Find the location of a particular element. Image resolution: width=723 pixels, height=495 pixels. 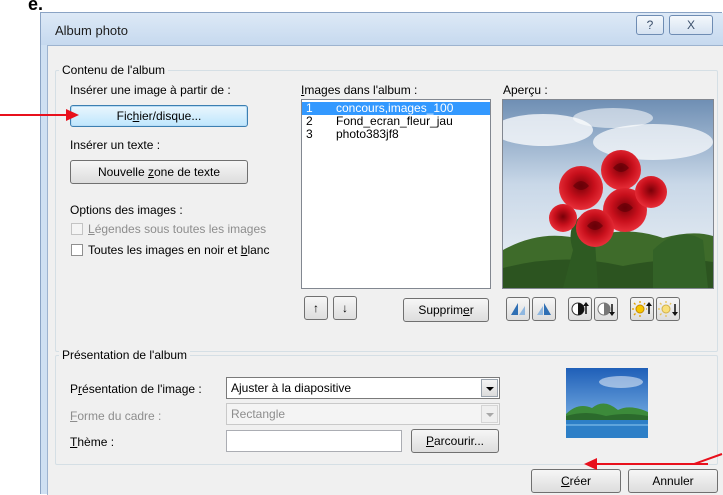

bw-text-a: Toutes les images en noir et is located at coordinates (164, 250).